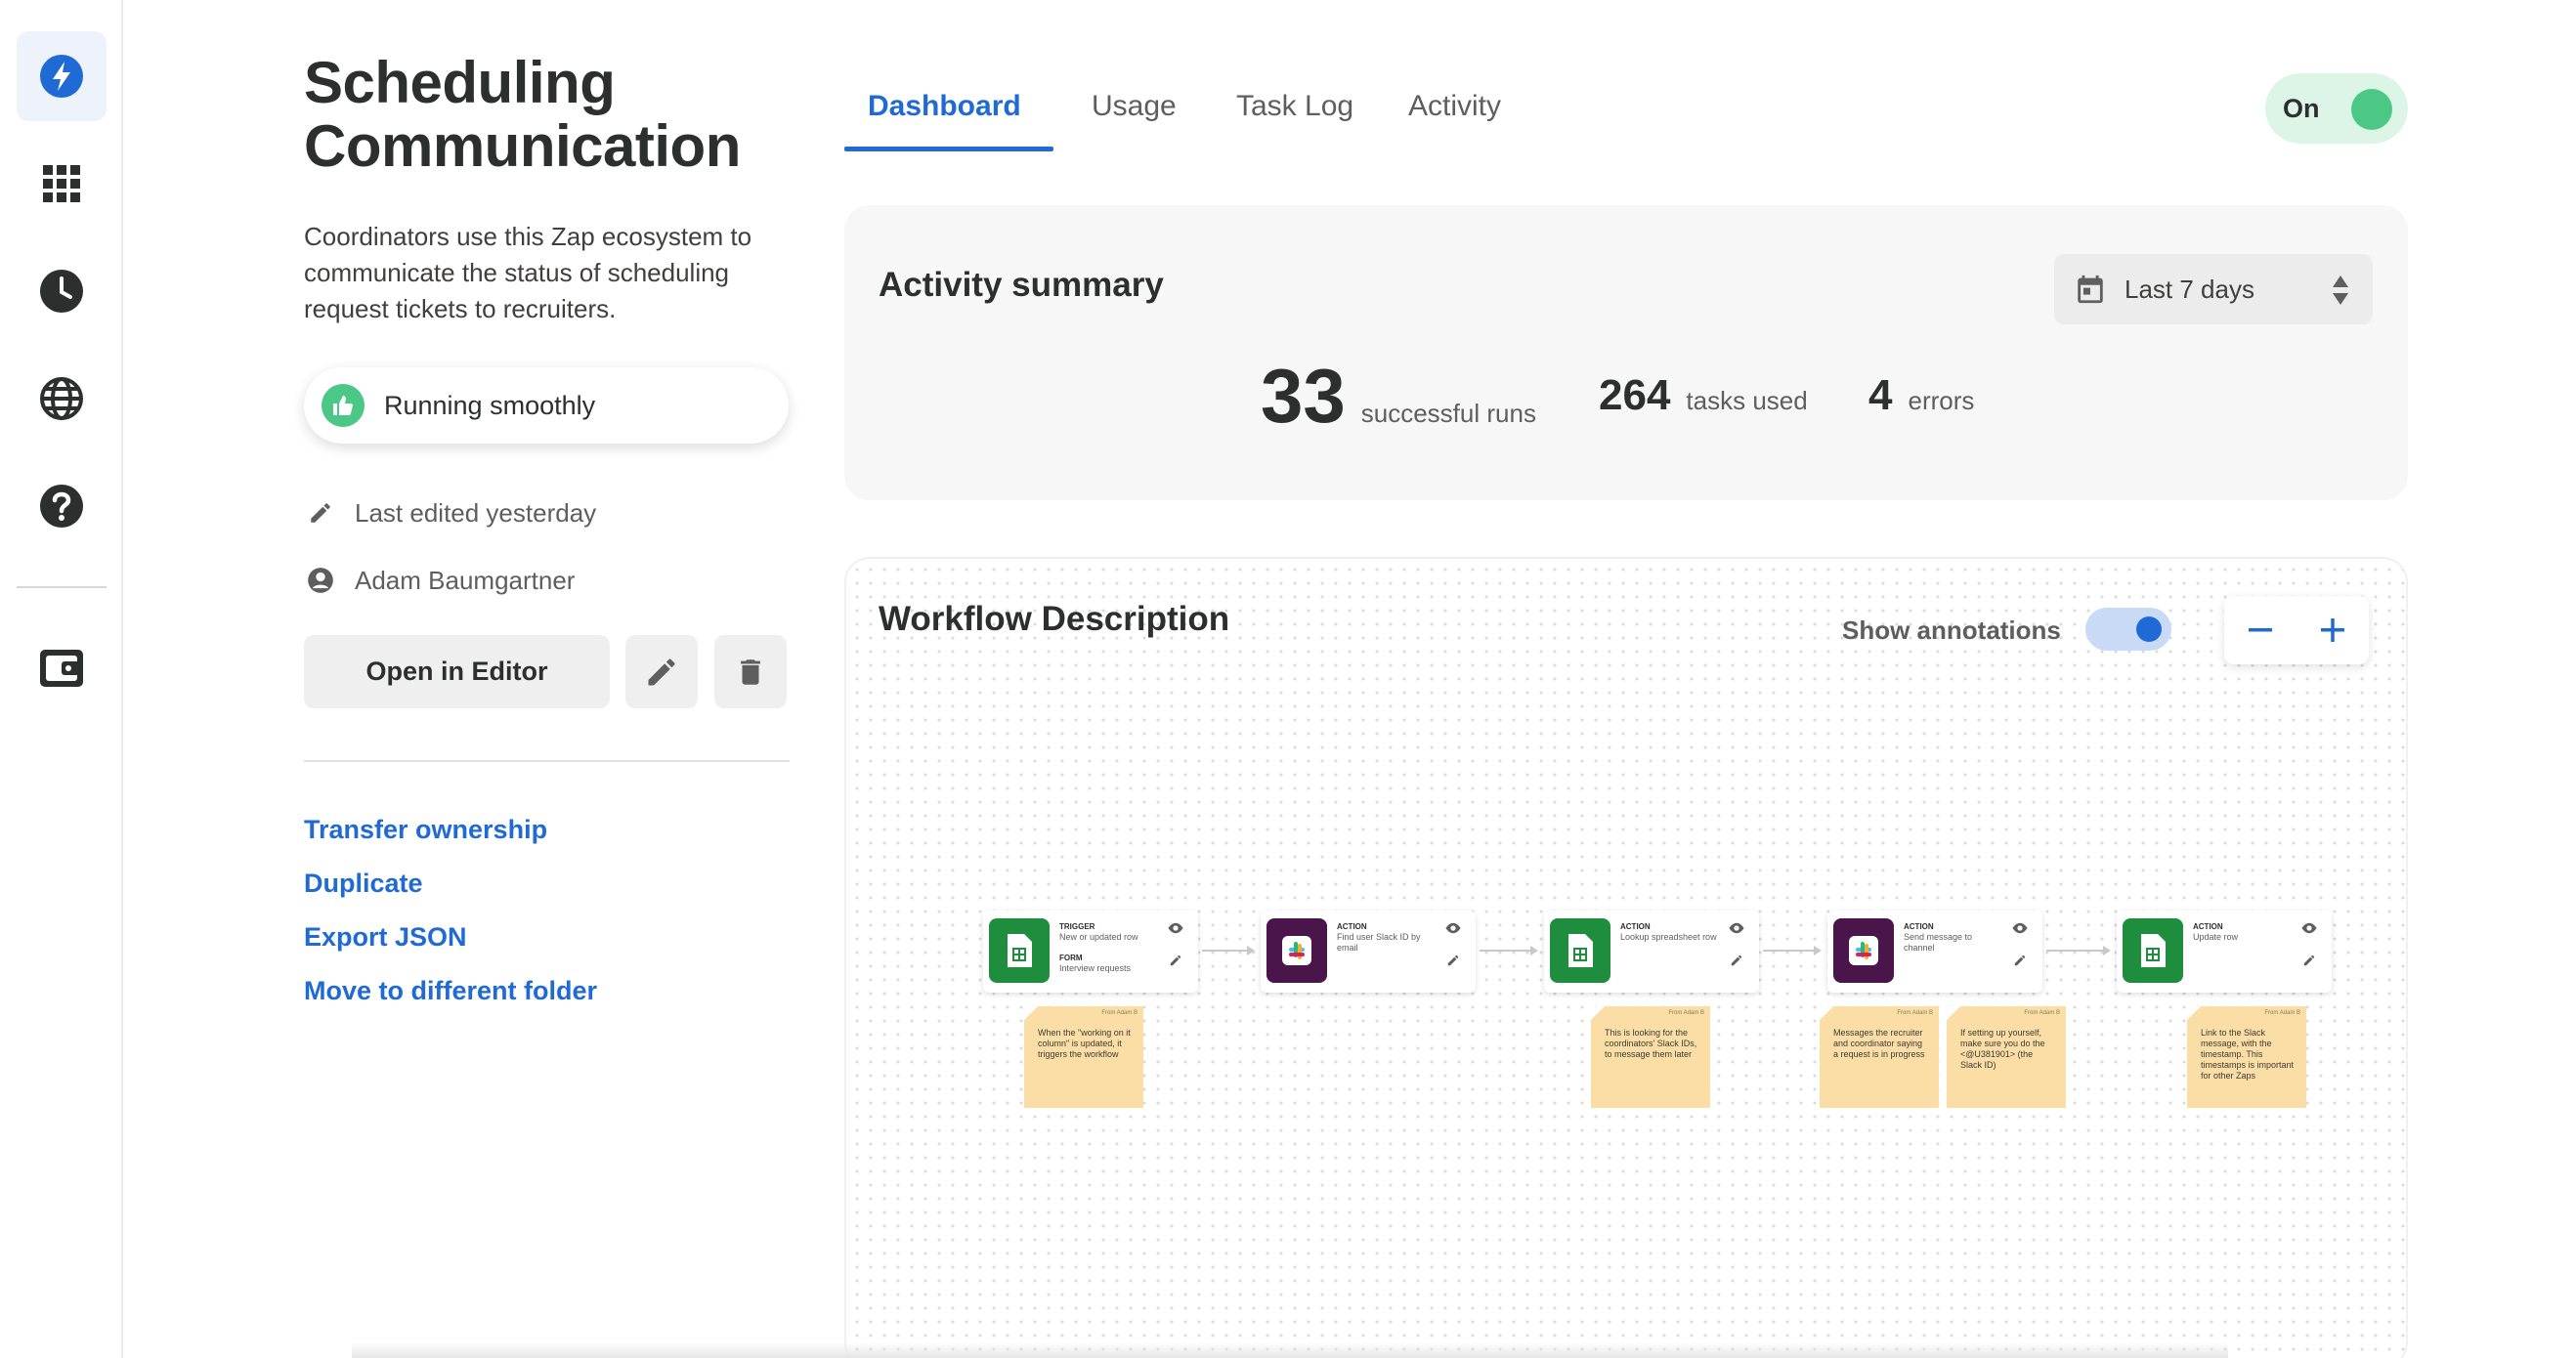 The height and width of the screenshot is (1358, 2576). I want to click on move-folder-link: Move to different folder, so click(451, 991).